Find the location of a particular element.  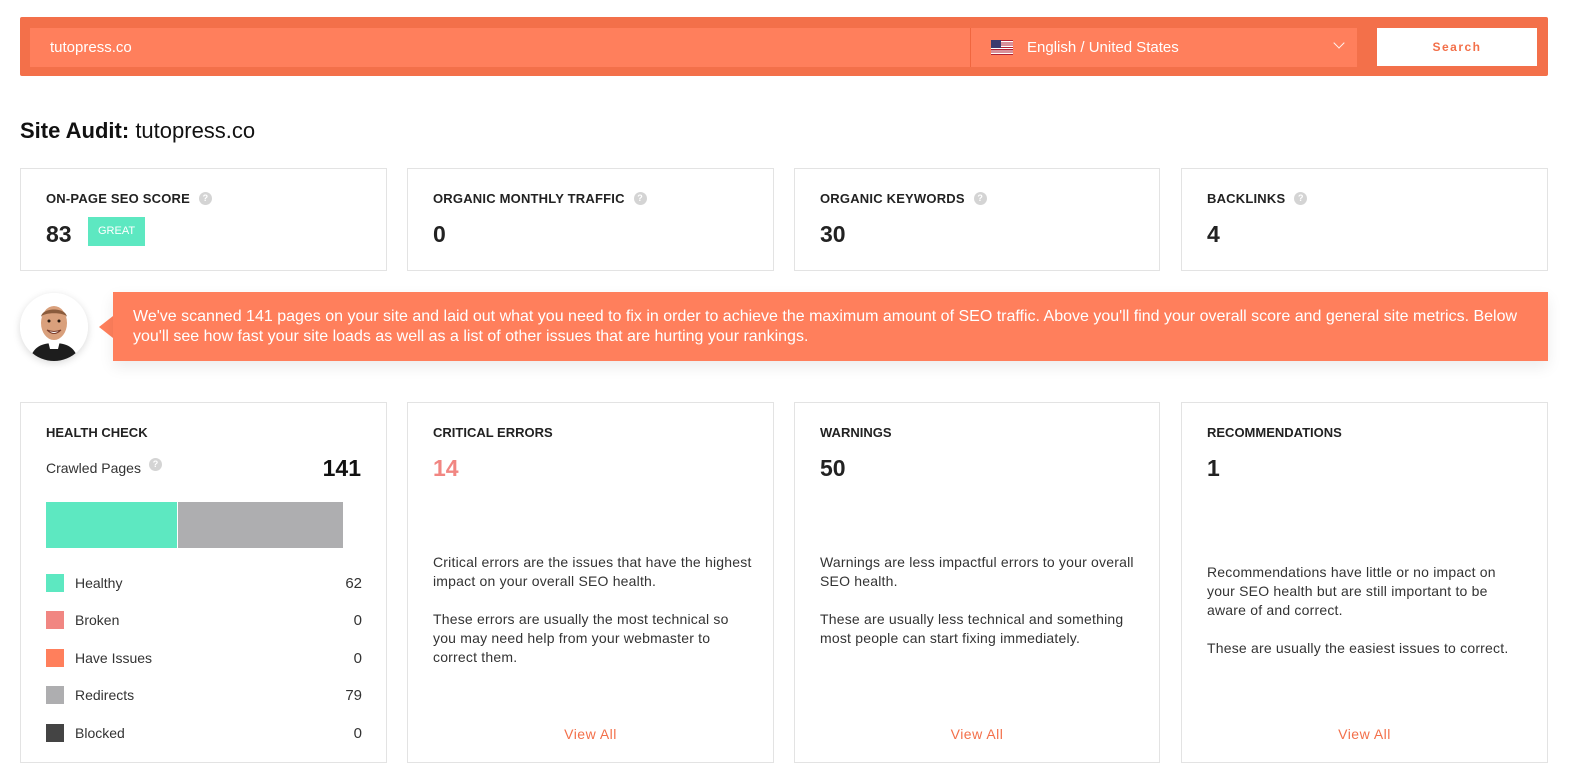

page-title: Site Audit: tutopress.co is located at coordinates (137, 131).